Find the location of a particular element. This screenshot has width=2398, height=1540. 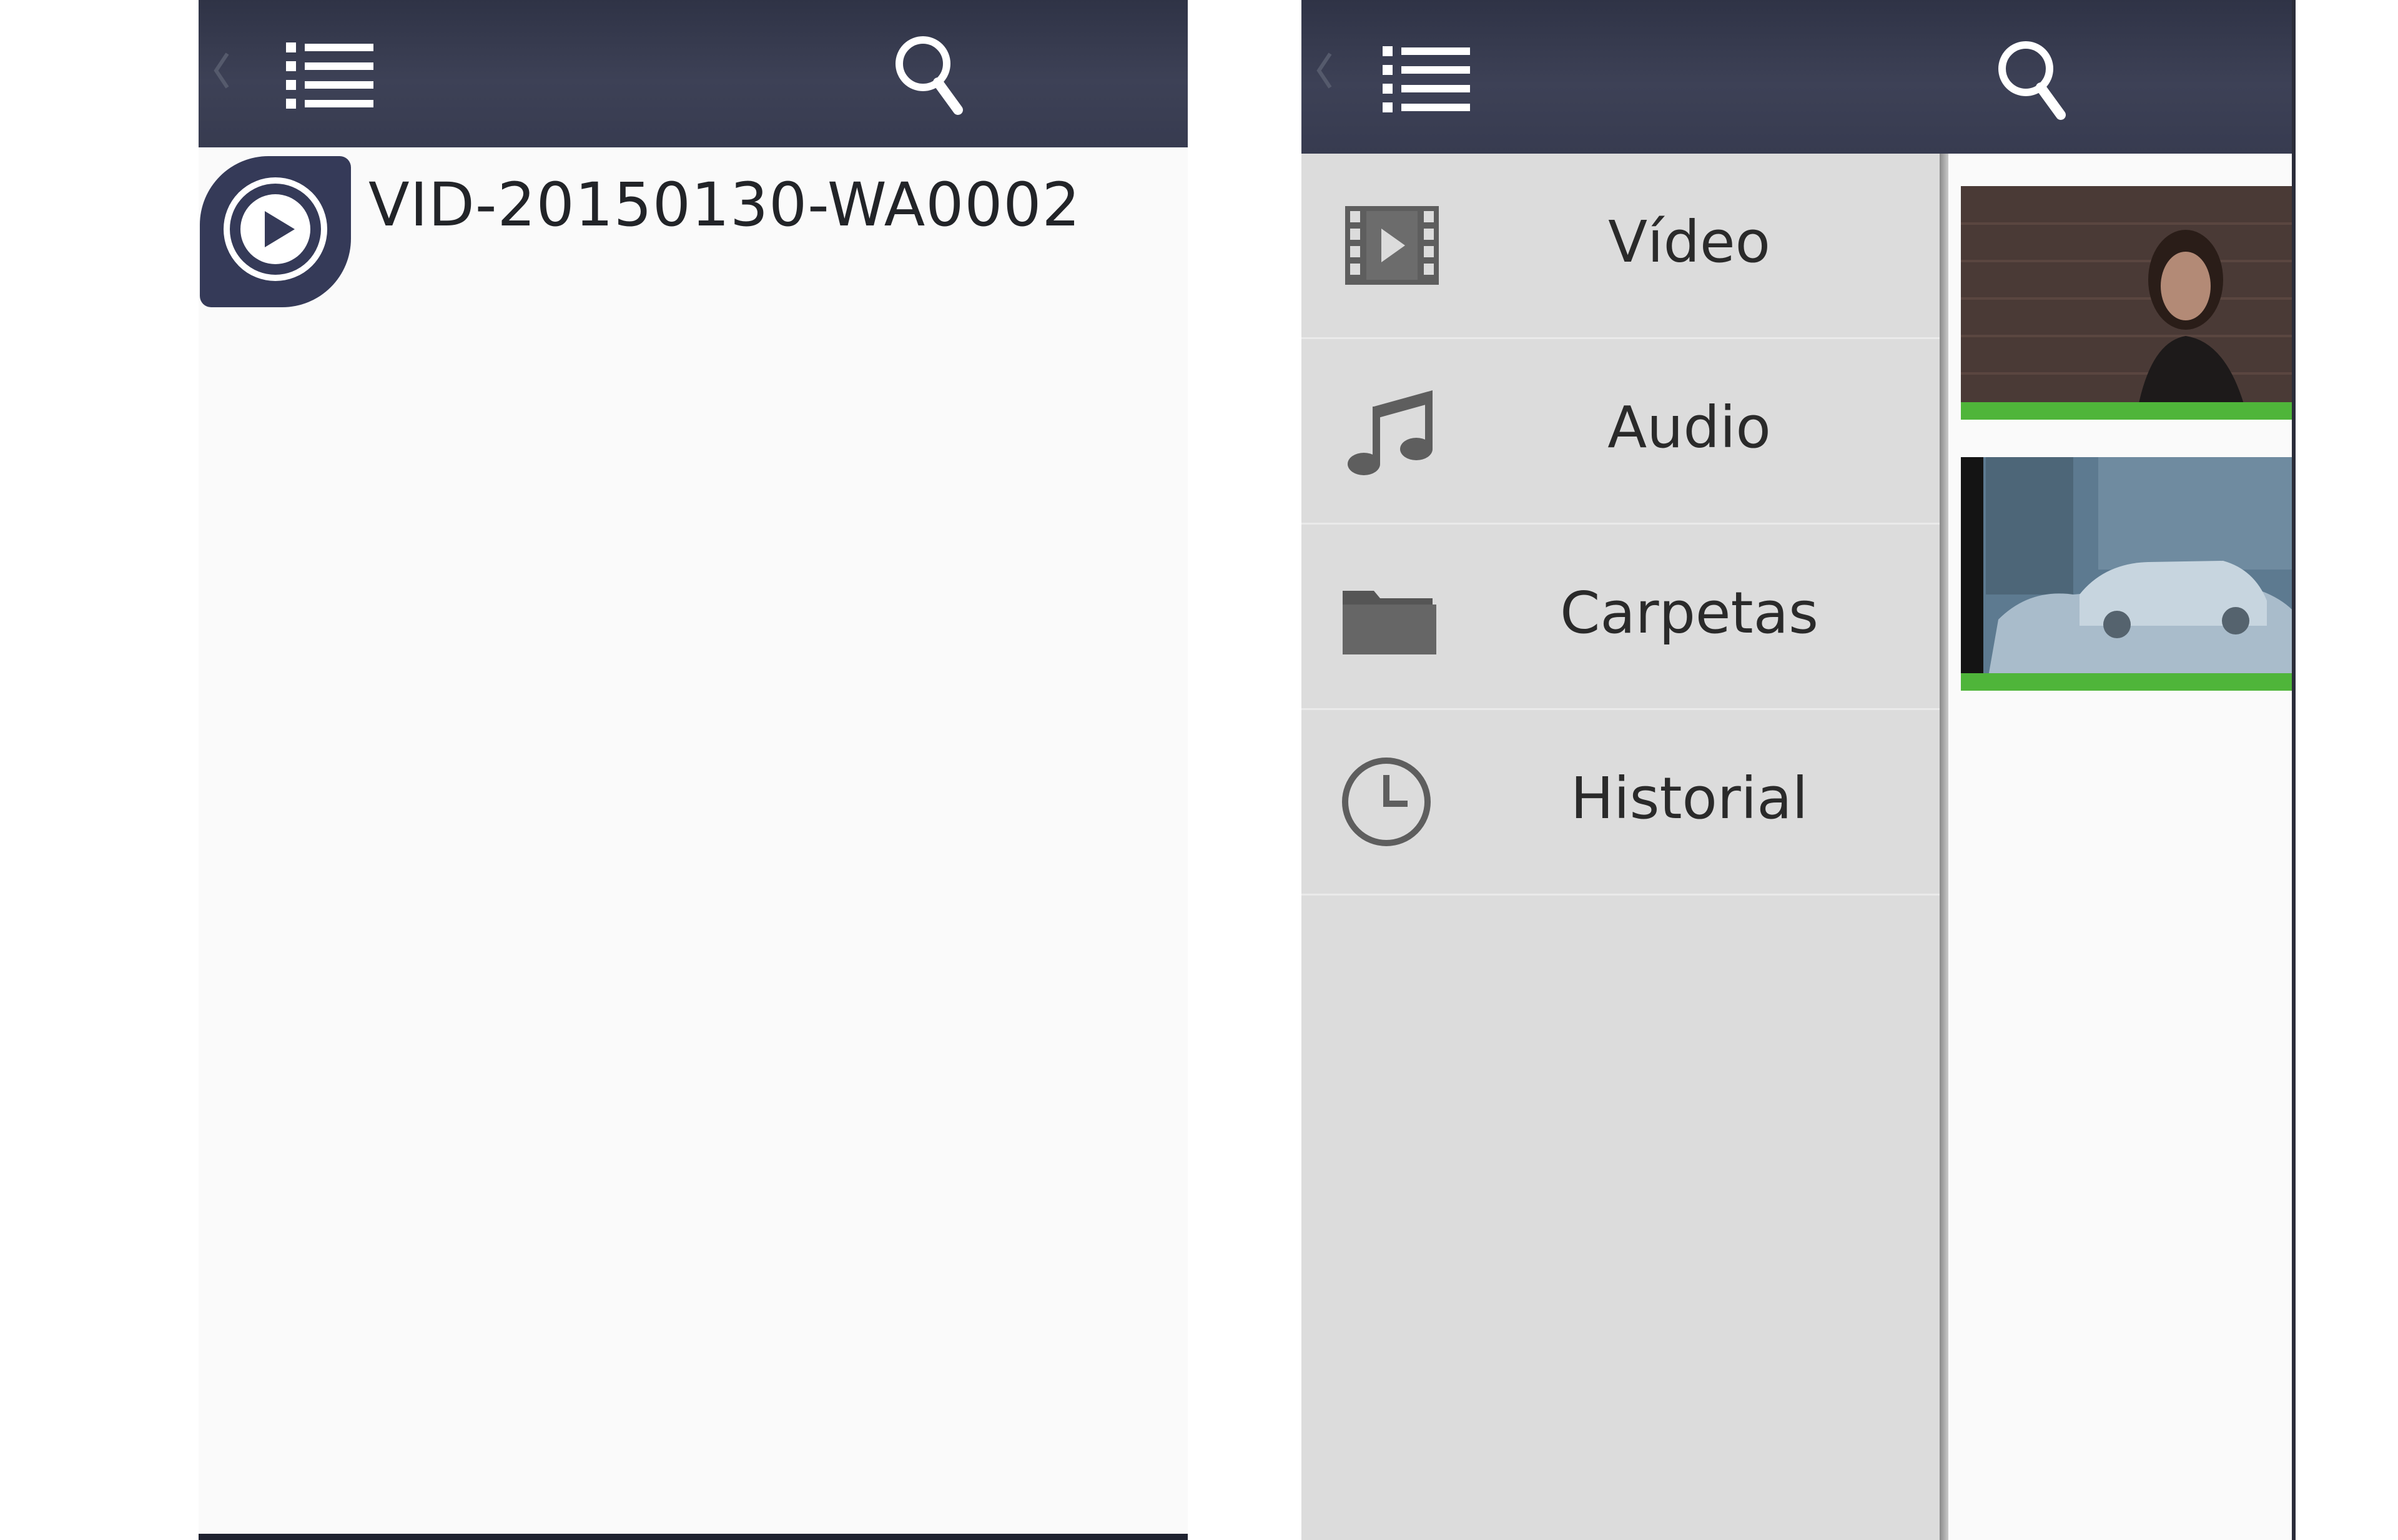

clock-icon is located at coordinates (1386, 802).